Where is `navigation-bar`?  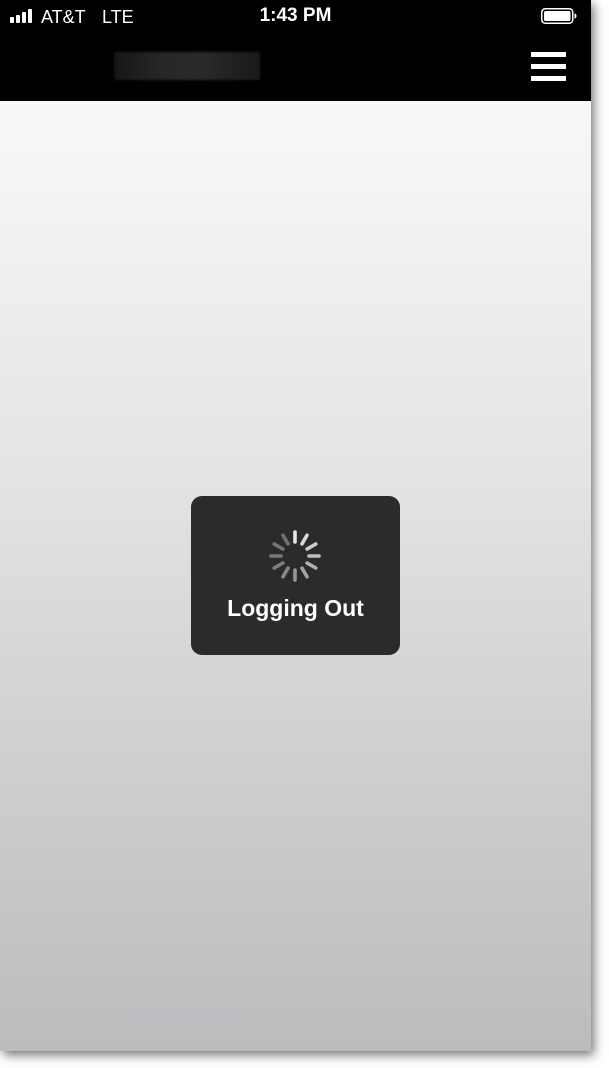 navigation-bar is located at coordinates (295, 67).